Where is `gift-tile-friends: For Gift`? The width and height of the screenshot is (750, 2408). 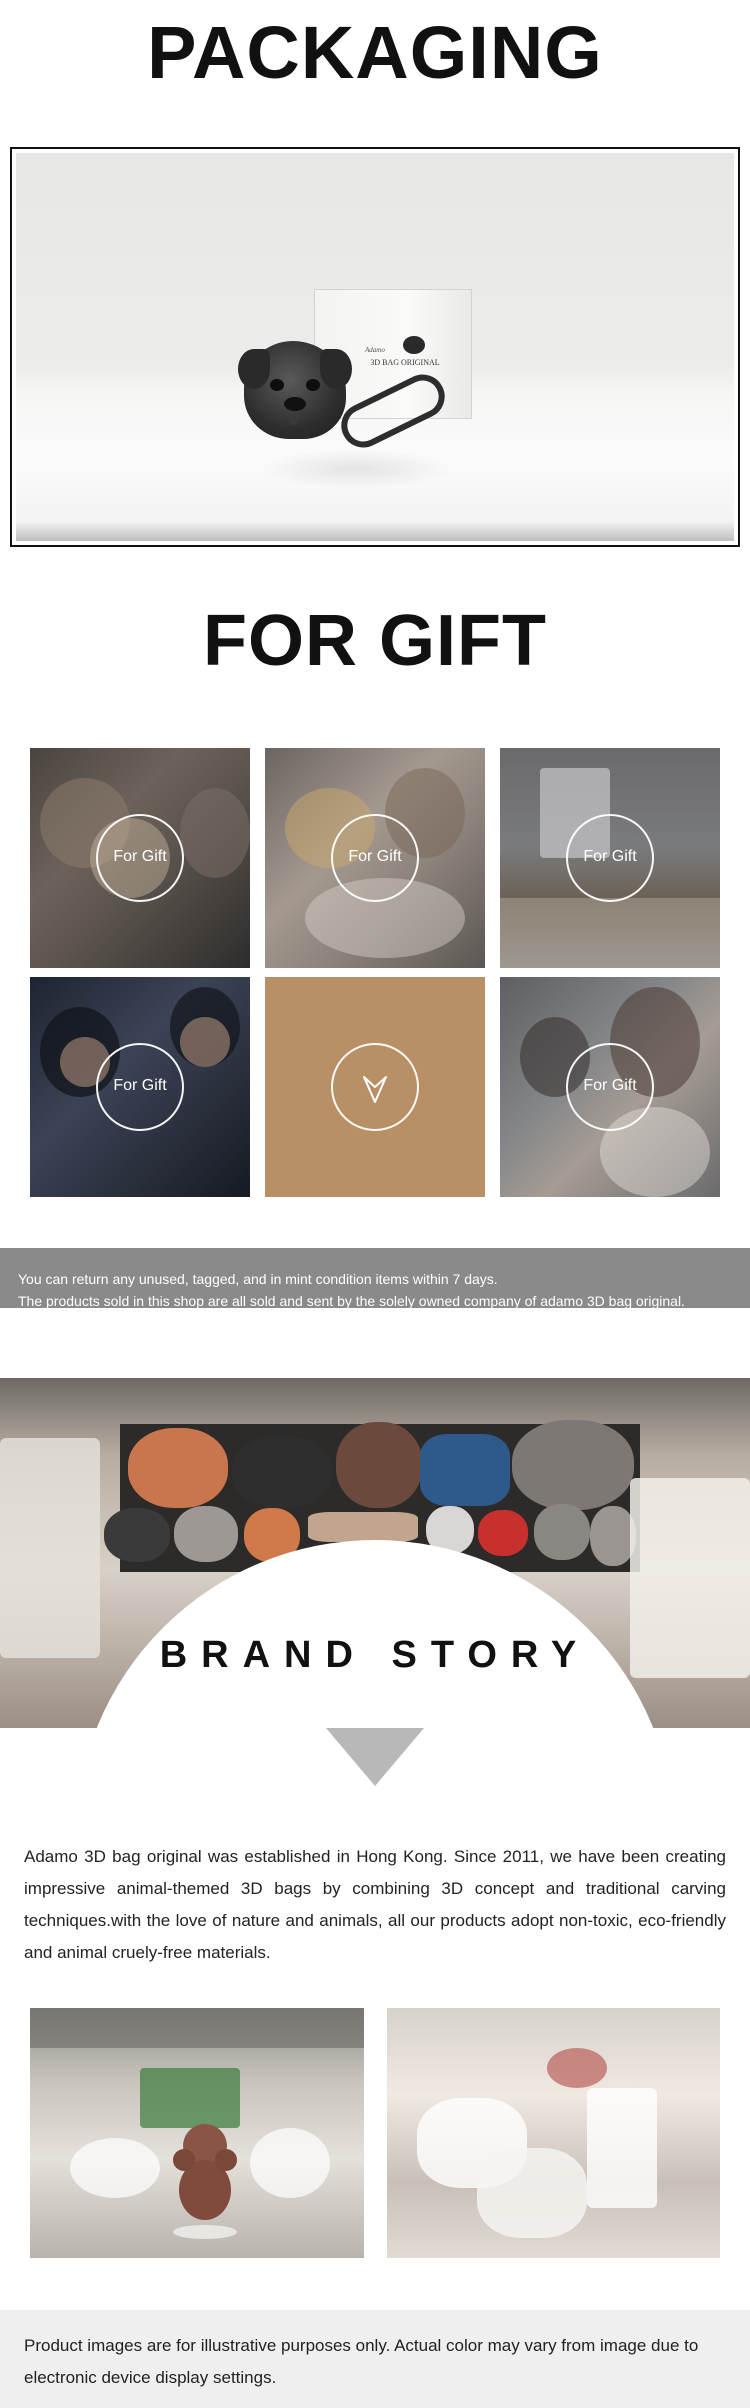 gift-tile-friends: For Gift is located at coordinates (140, 1087).